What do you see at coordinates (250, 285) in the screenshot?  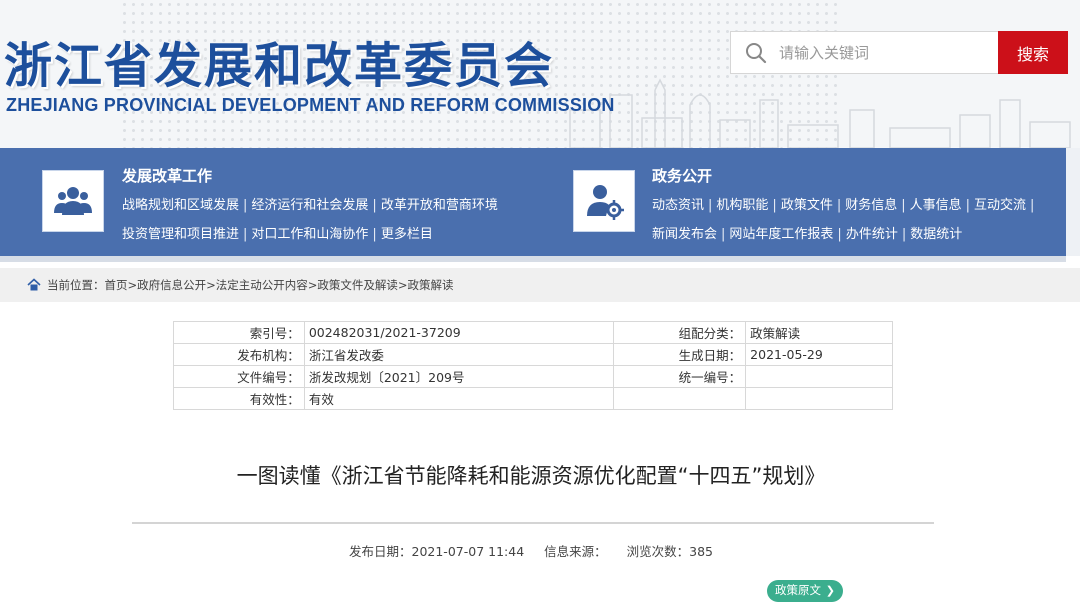 I see `breadcrumb-text: 当前位置：首页>政府信息公开>法定主动公开内容>政策文件及解读>政策解读` at bounding box center [250, 285].